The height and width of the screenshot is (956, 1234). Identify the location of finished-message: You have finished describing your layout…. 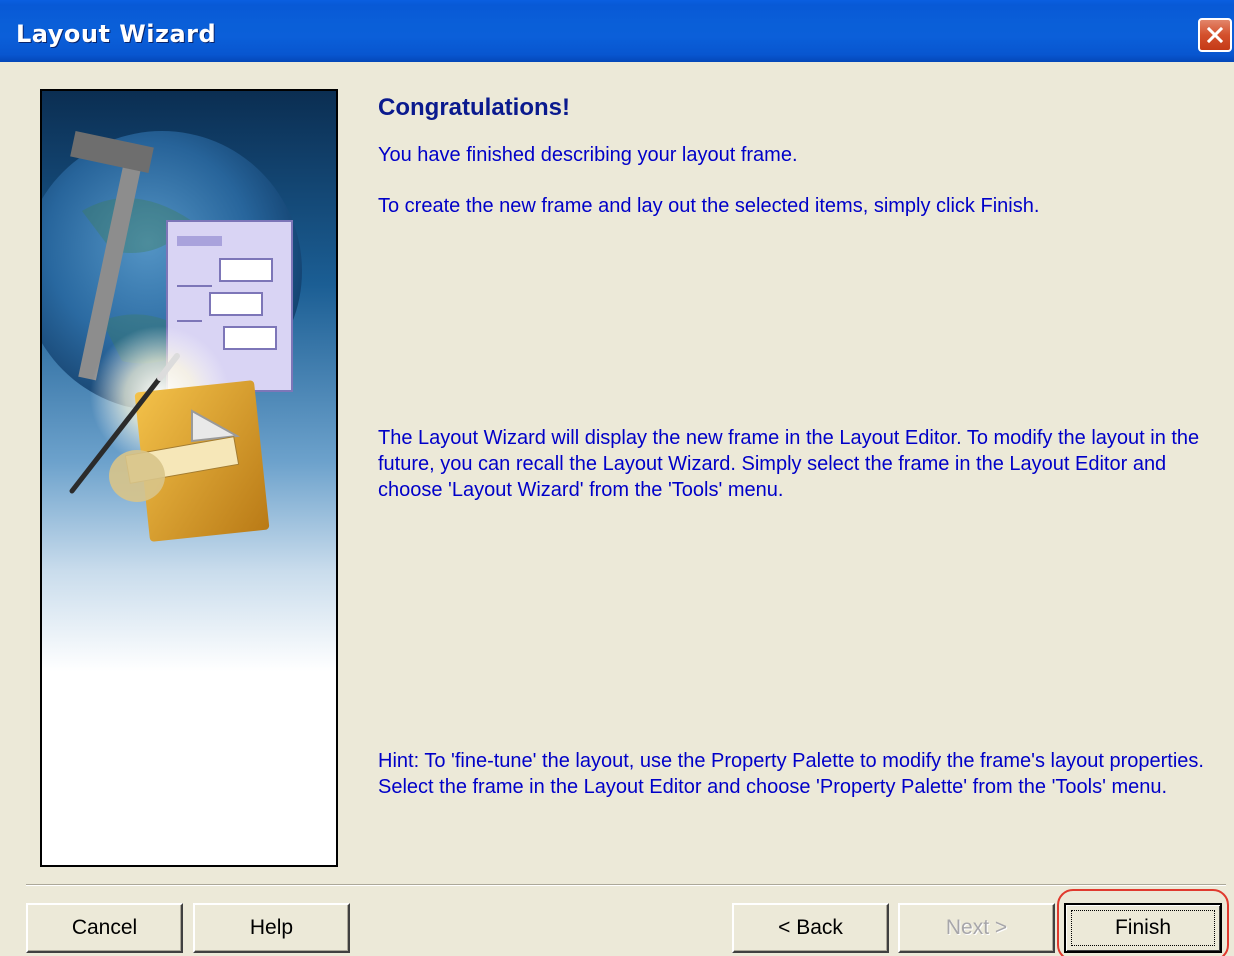
(588, 155).